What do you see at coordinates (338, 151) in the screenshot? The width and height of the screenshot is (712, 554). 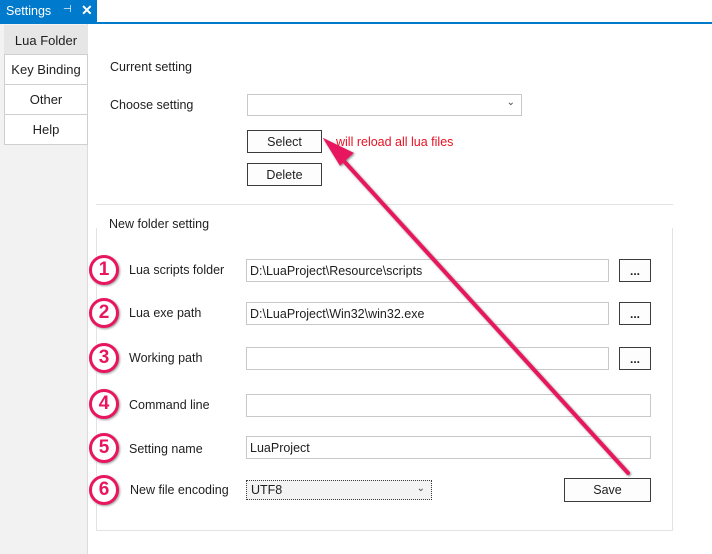 I see `arrow-head` at bounding box center [338, 151].